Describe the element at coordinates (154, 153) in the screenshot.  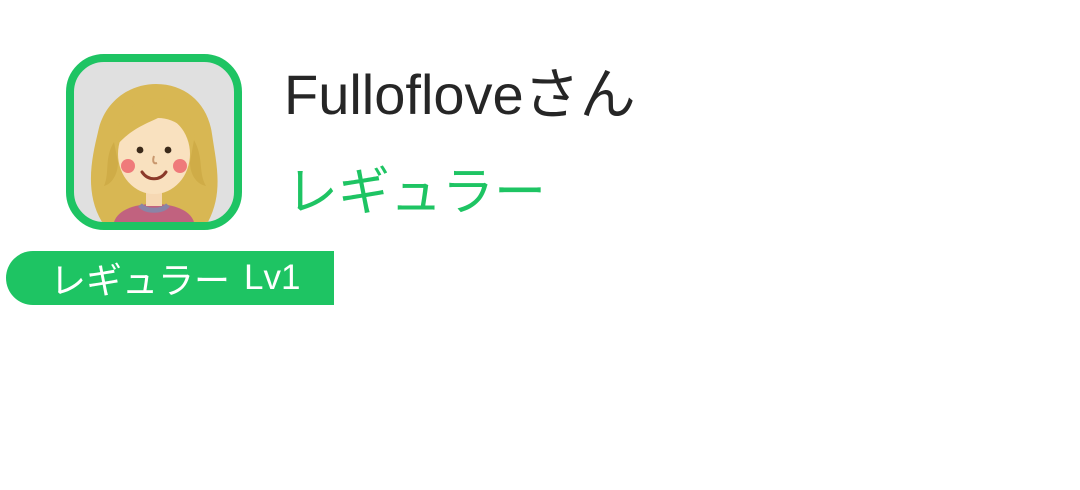
I see `girl-avatar-icon` at that location.